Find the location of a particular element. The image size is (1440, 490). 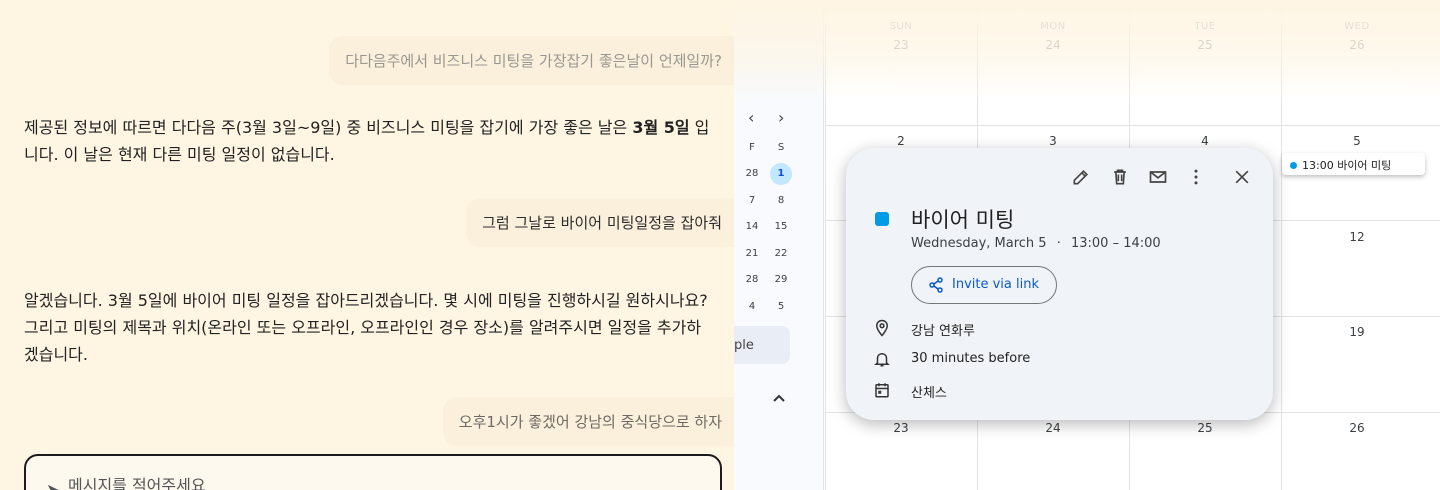

weekday-header: WED is located at coordinates (1357, 26).